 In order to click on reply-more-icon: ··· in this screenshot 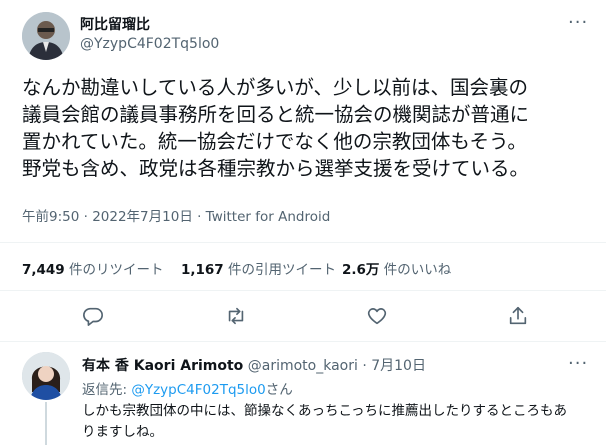, I will do `click(578, 363)`.